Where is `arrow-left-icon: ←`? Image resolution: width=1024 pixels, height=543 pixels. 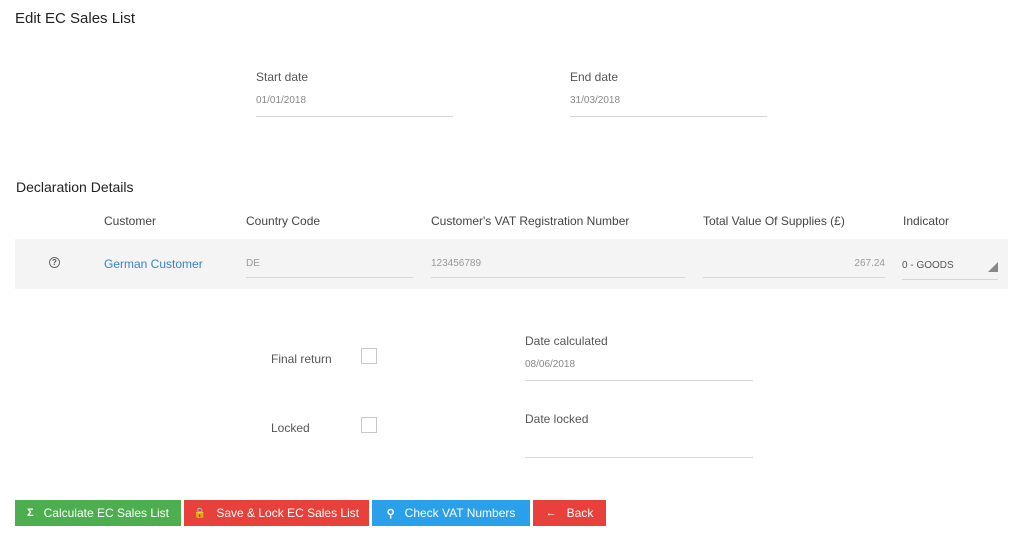 arrow-left-icon: ← is located at coordinates (551, 513).